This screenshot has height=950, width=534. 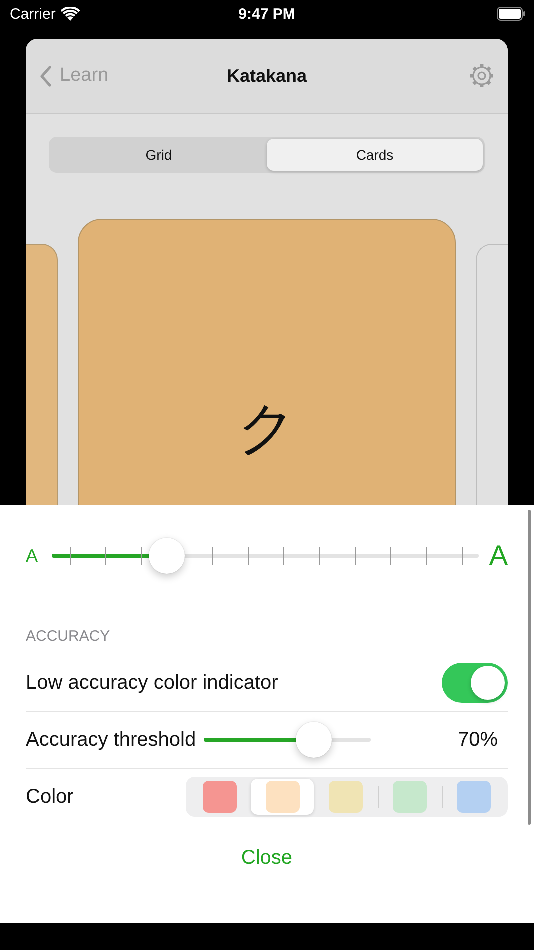 I want to click on setting-label: Accuracy threshold, so click(x=111, y=740).